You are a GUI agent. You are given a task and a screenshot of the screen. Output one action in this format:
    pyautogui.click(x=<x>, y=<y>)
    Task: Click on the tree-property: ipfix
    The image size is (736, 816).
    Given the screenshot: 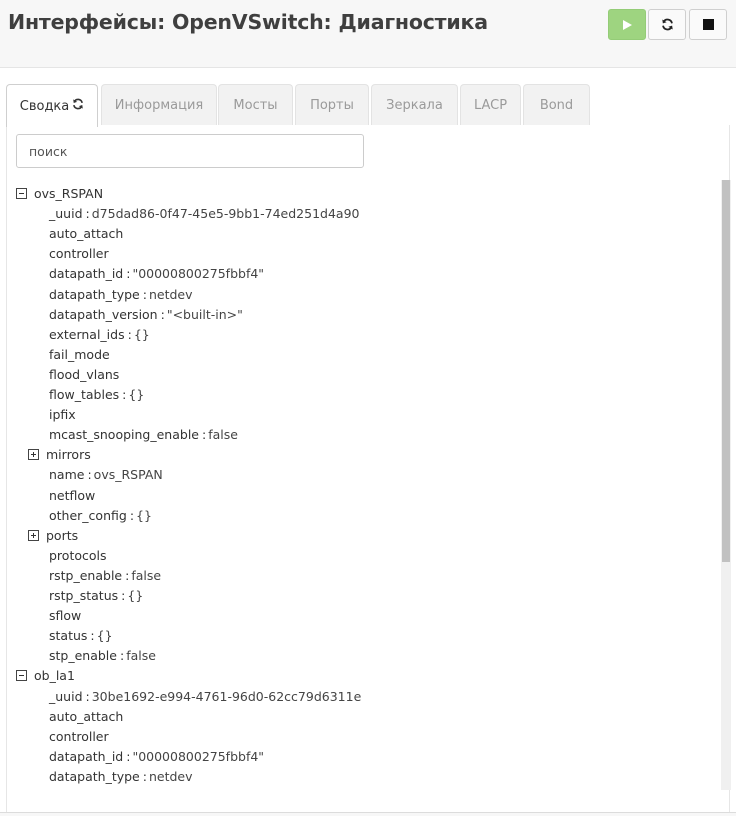 What is the action you would take?
    pyautogui.click(x=62, y=415)
    